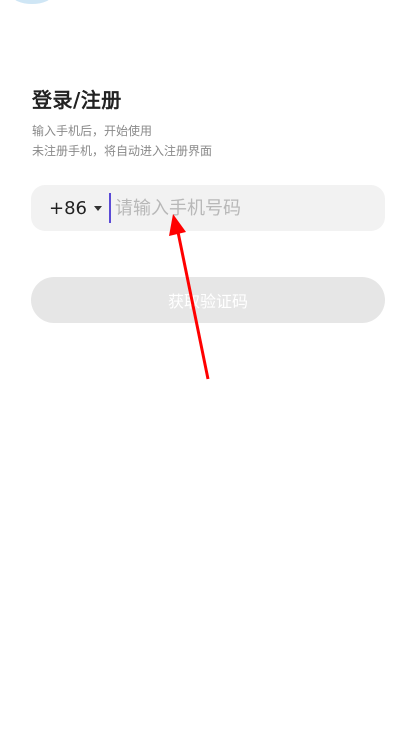 This screenshot has height=741, width=416. What do you see at coordinates (208, 300) in the screenshot?
I see `get-verification-code-button: 获取验证码` at bounding box center [208, 300].